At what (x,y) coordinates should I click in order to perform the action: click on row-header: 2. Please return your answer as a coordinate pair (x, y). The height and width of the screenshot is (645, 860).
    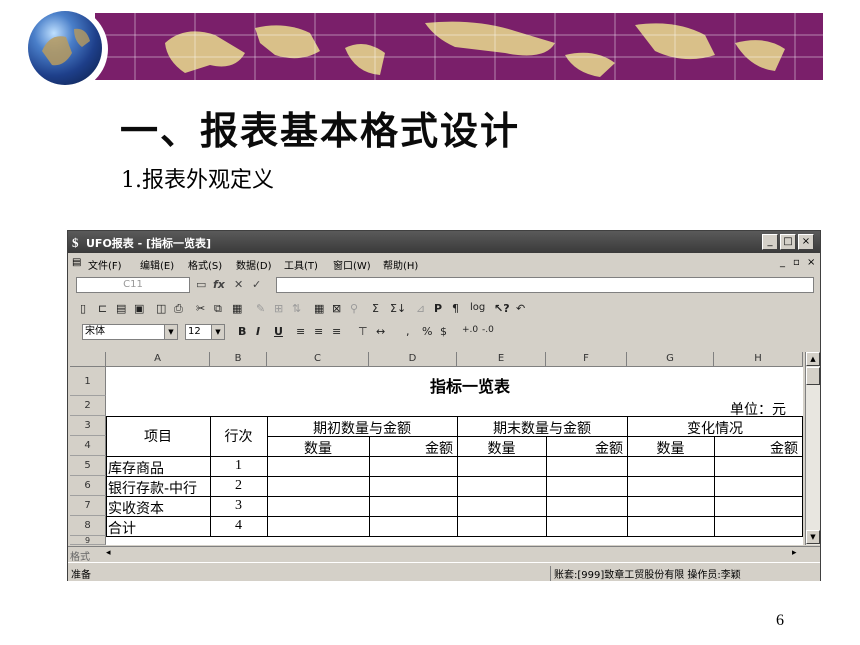
    Looking at the image, I should click on (88, 406).